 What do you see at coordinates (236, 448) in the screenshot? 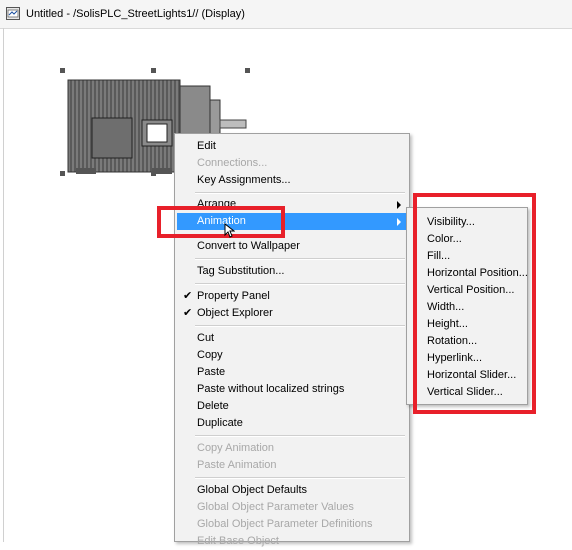
I see `menu-item-copy-animation: Copy Animation` at bounding box center [236, 448].